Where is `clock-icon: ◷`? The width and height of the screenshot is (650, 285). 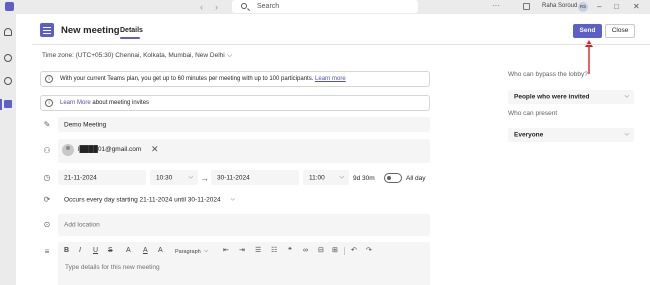
clock-icon: ◷ is located at coordinates (47, 177).